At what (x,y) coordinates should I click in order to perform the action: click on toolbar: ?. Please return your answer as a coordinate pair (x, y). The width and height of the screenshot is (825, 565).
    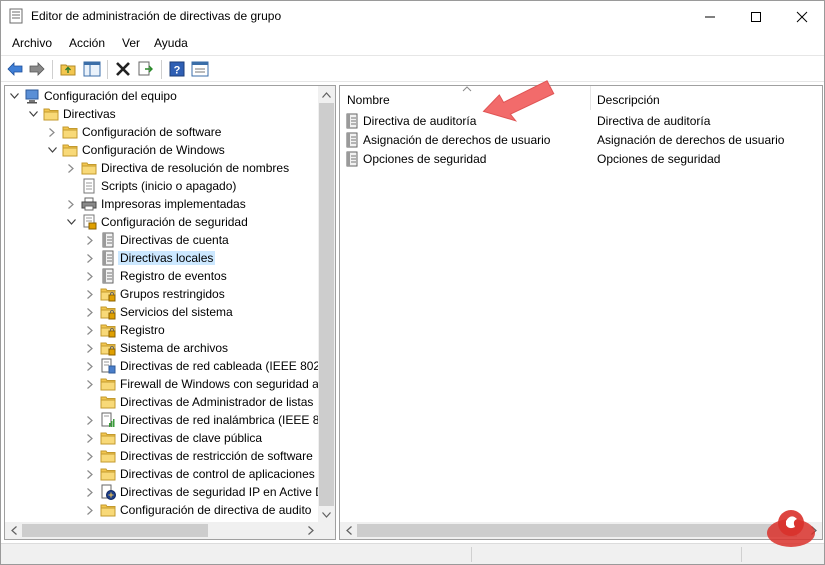
    Looking at the image, I should click on (412, 68).